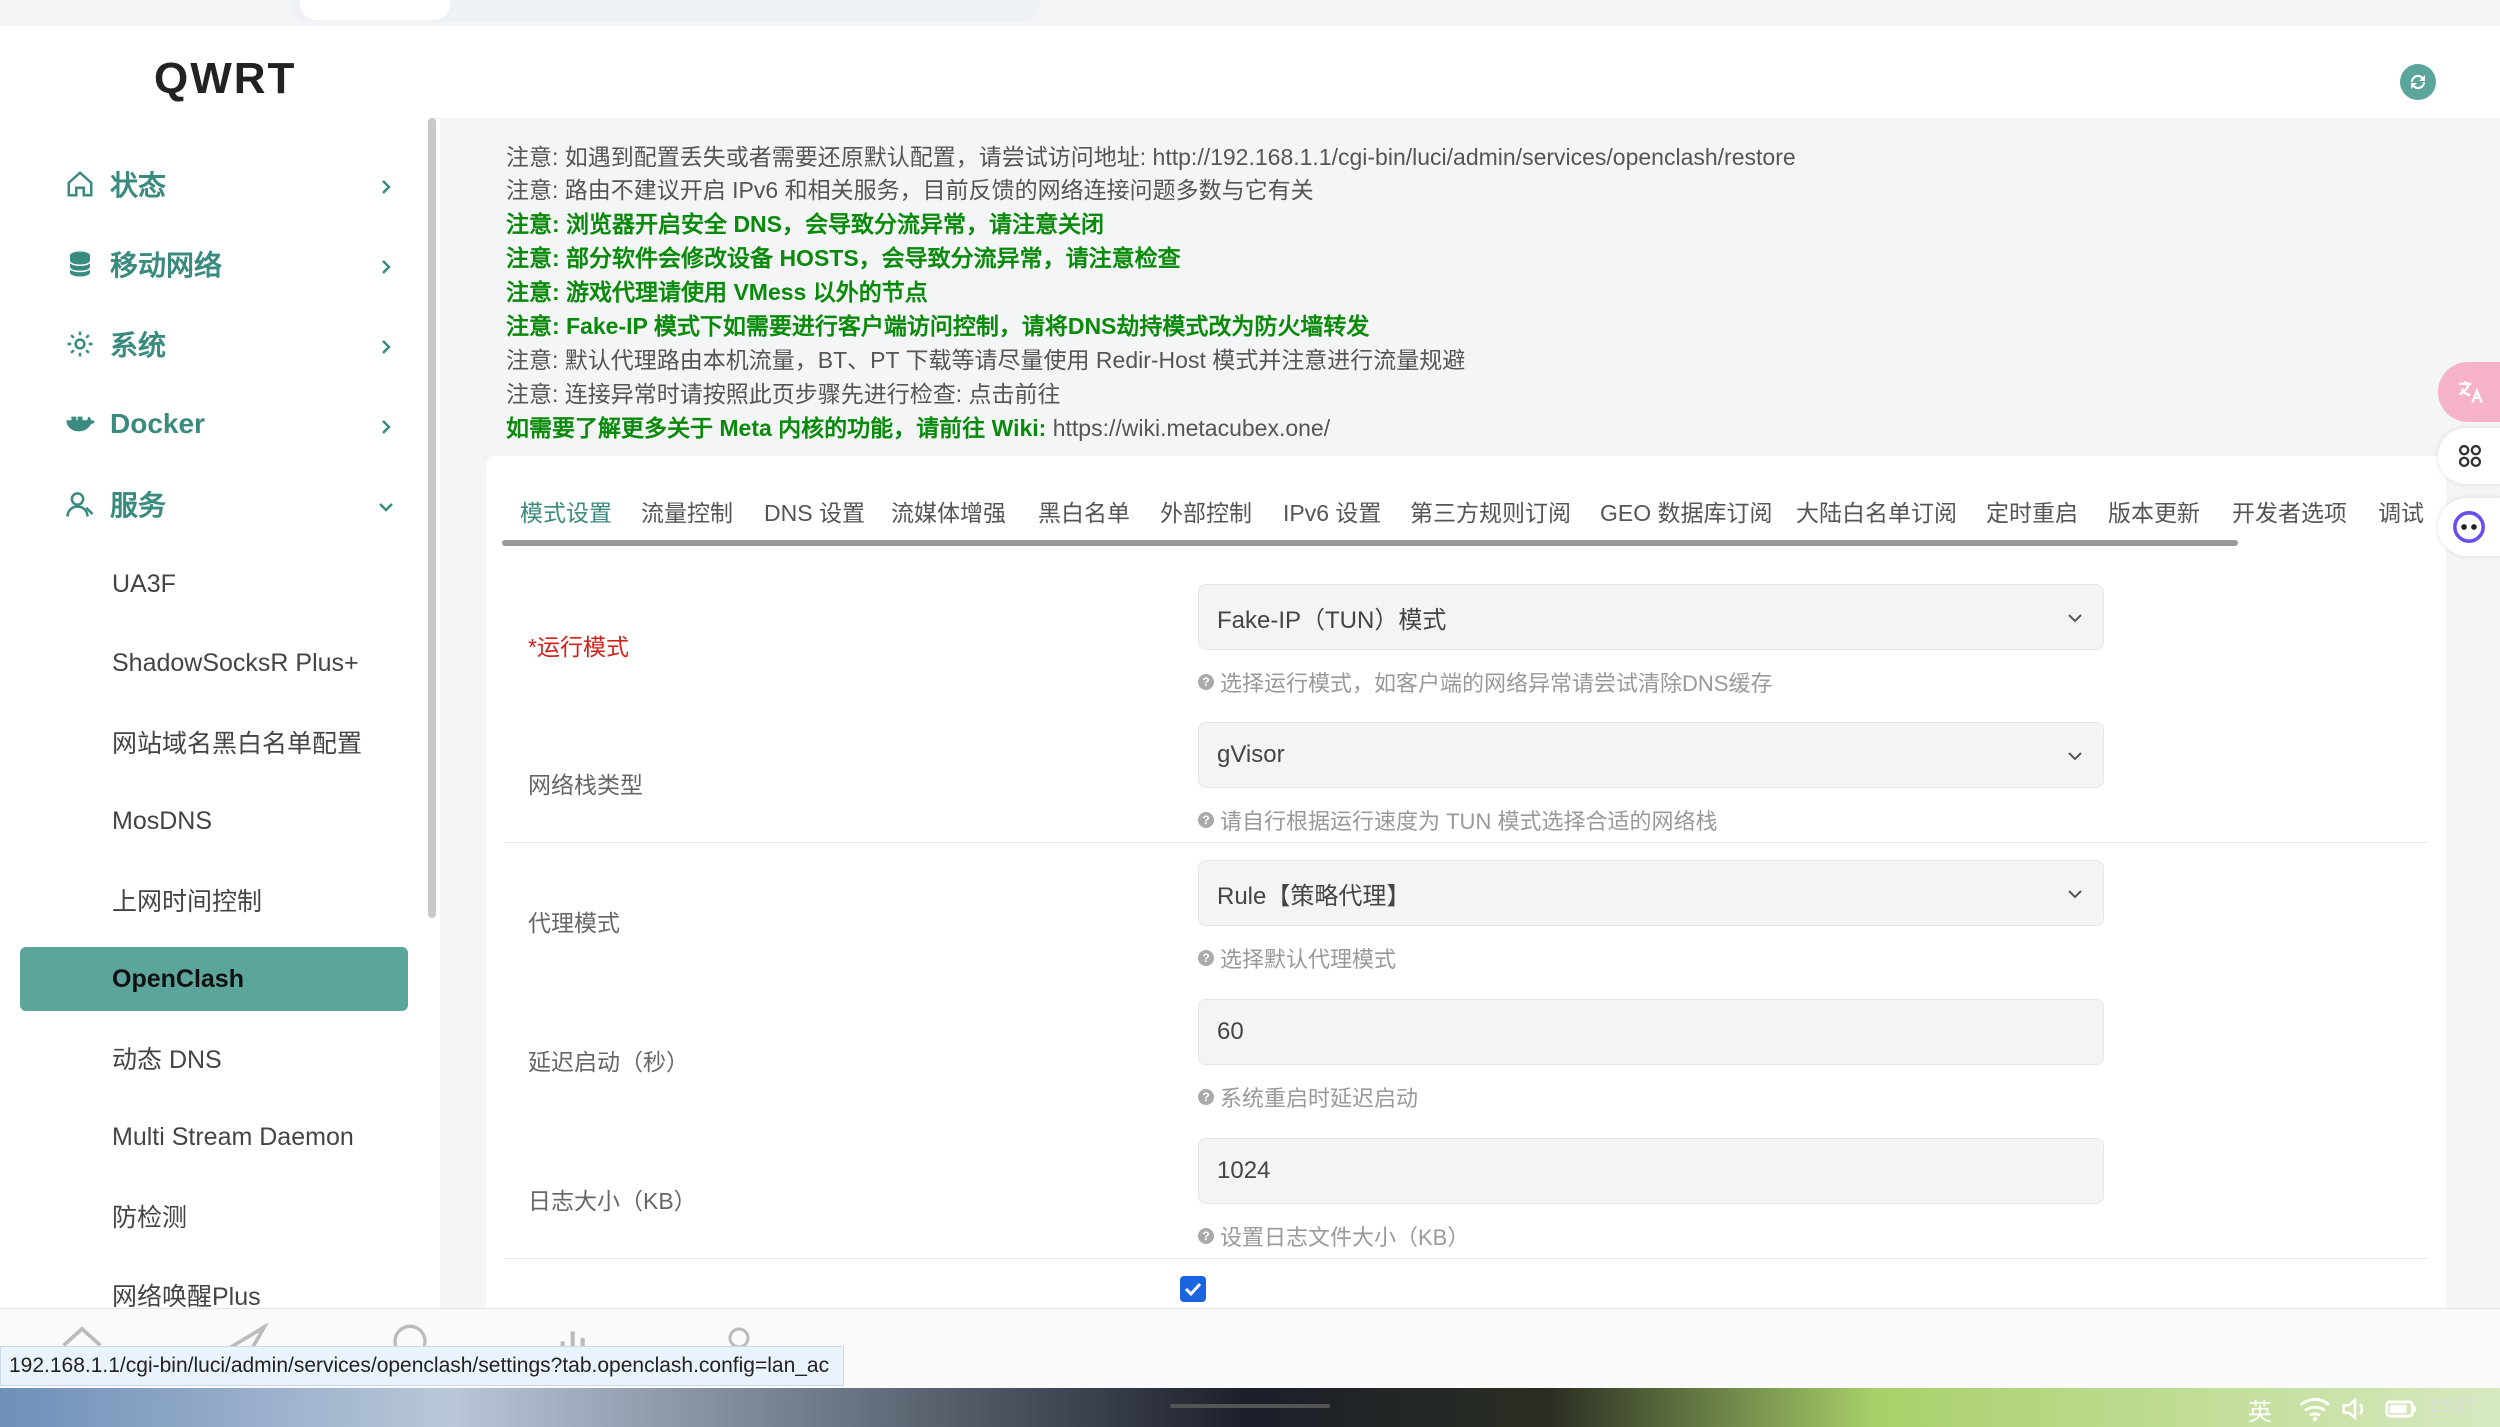 This screenshot has width=2500, height=1427. Describe the element at coordinates (1496, 683) in the screenshot. I see `run-mode-hint-text: 选择运行模式，如客户端的网络异常请尝试清除DNS缓存` at that location.